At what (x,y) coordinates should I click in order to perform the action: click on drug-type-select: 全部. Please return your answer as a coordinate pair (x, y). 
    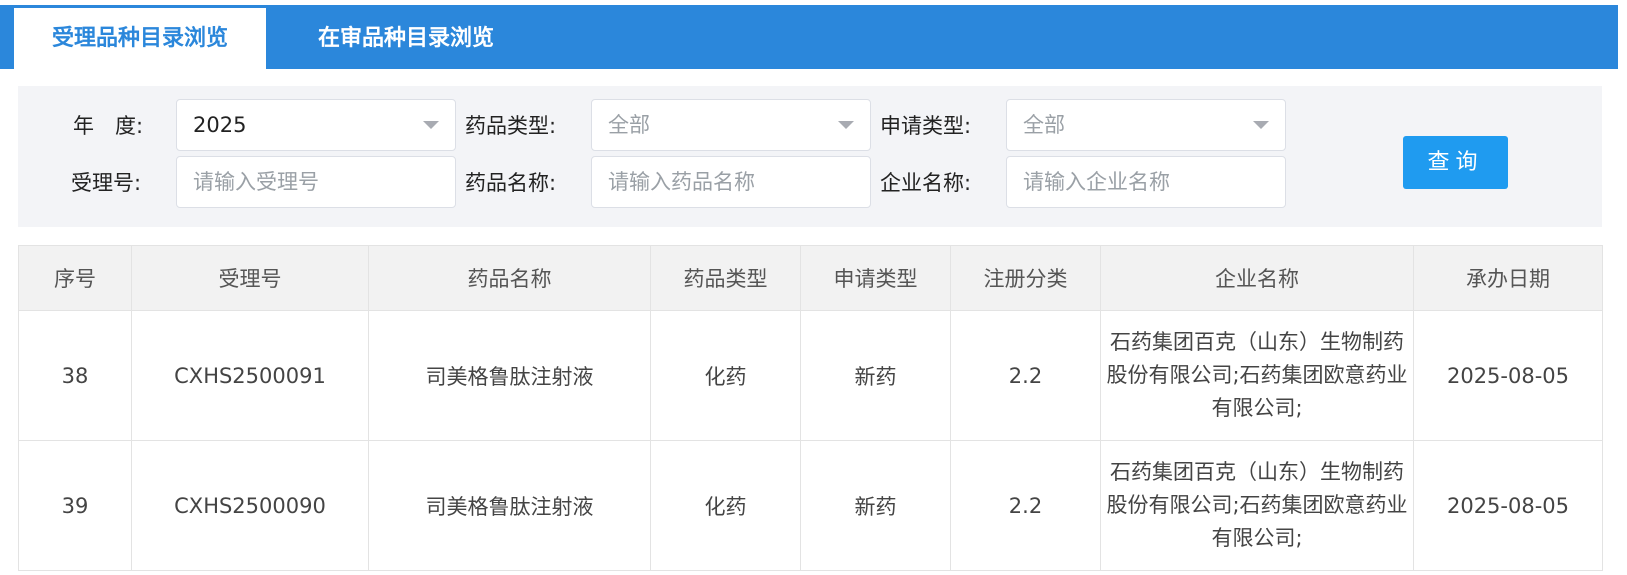
    Looking at the image, I should click on (731, 125).